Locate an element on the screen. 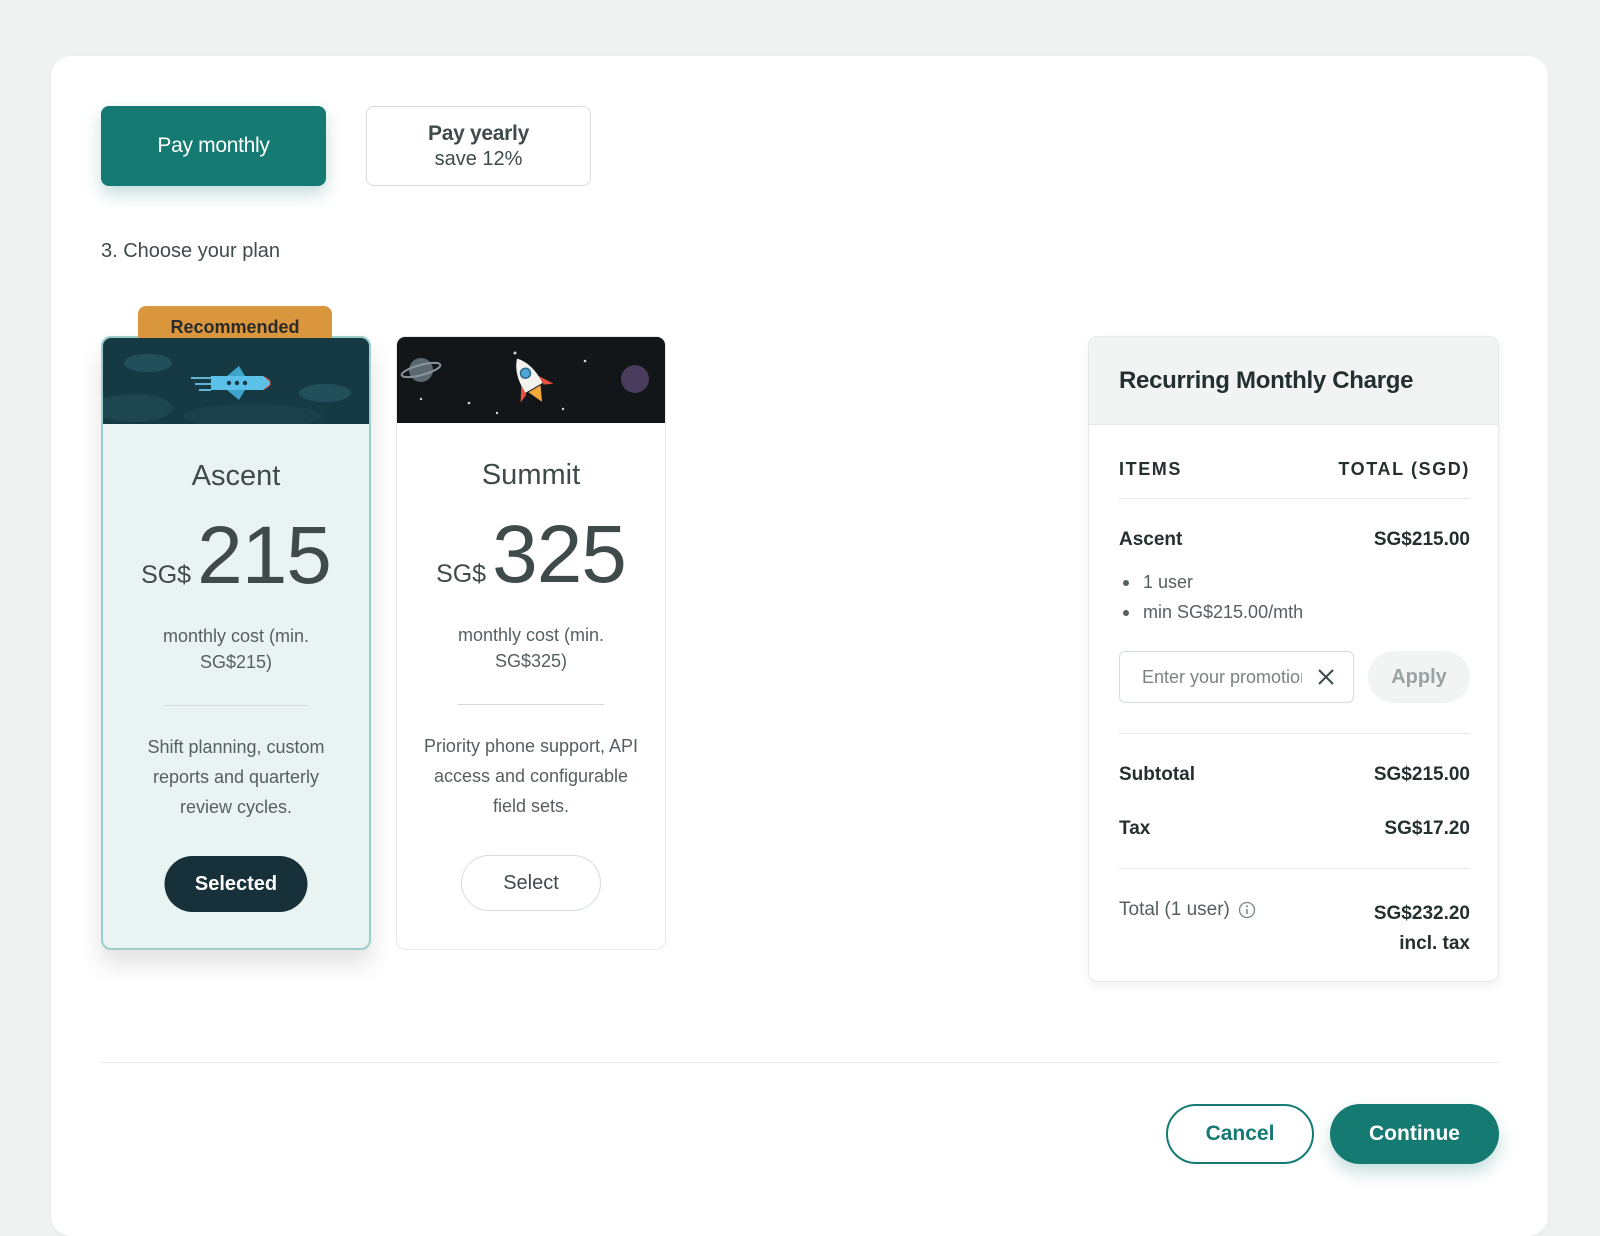  pay-yearly-savings: save 12% is located at coordinates (478, 158).